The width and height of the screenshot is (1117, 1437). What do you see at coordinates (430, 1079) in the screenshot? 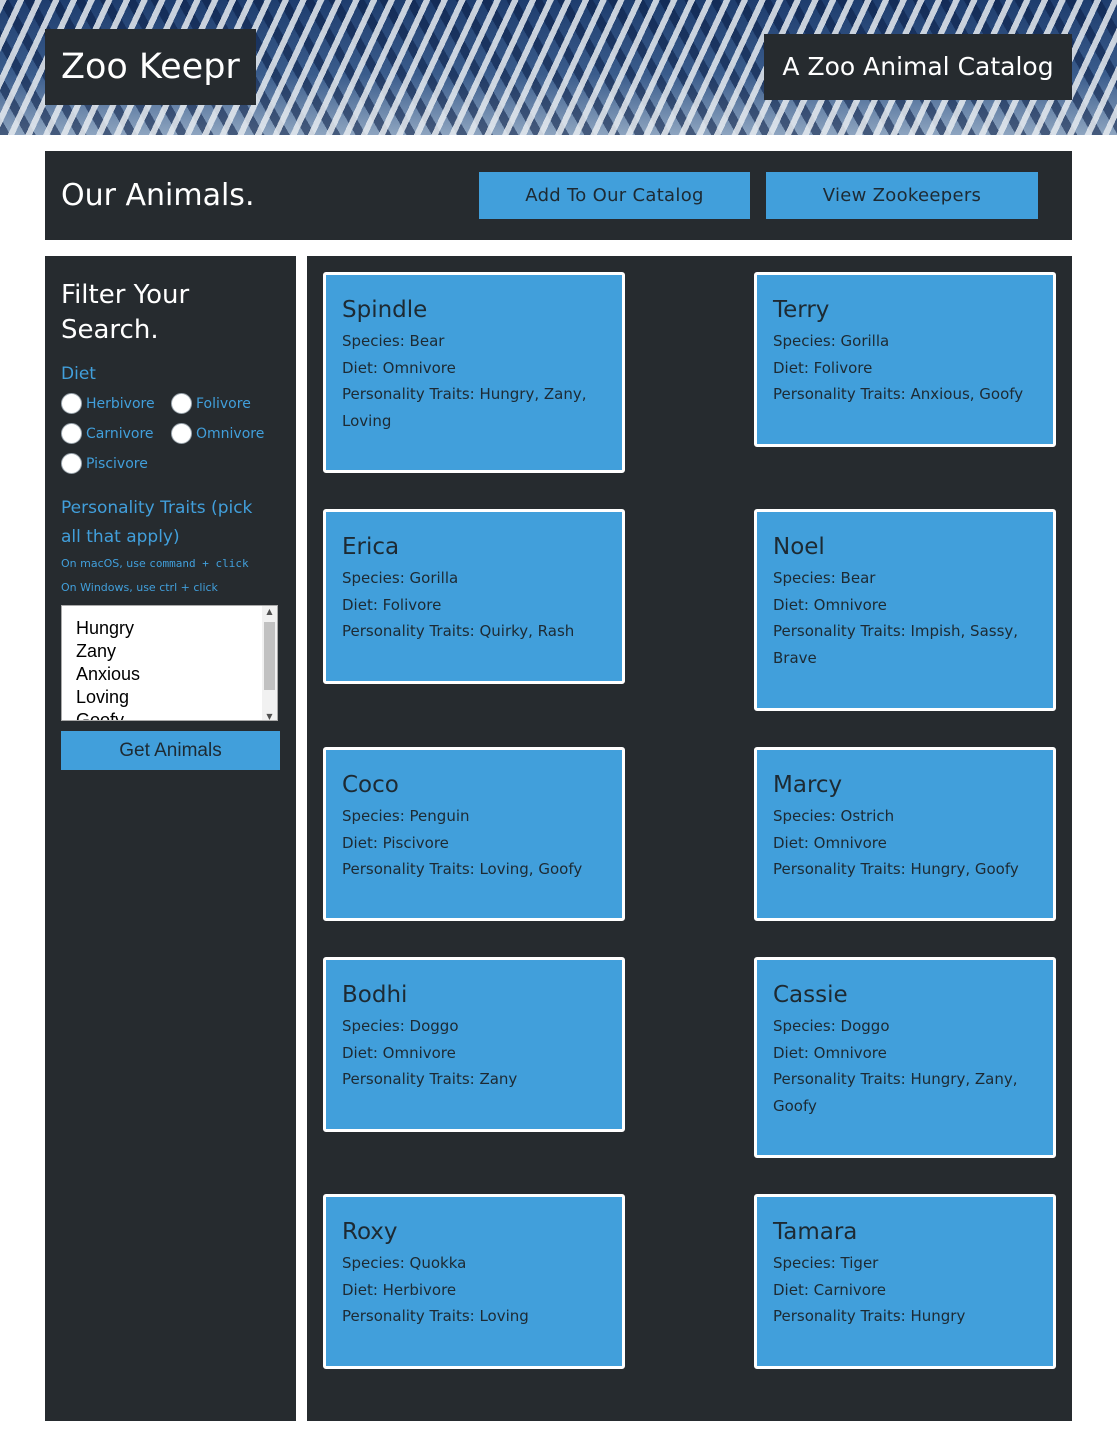
I see `animal-traits: Personality Traits: Zany` at bounding box center [430, 1079].